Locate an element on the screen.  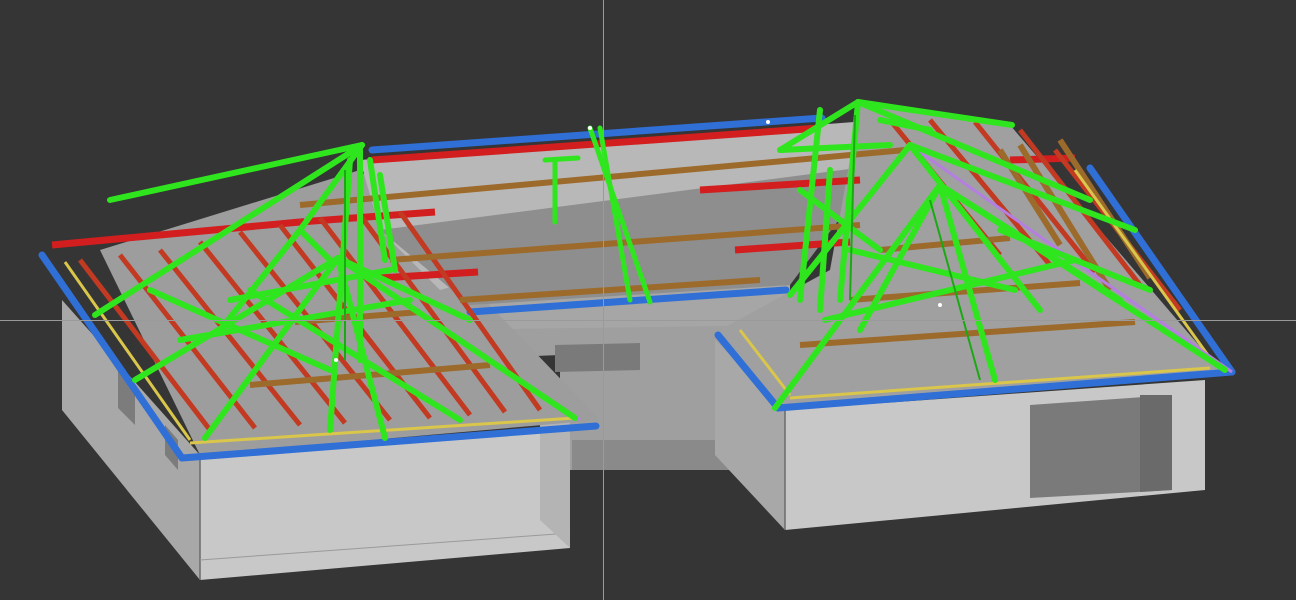
crosshair-horizontal is located at coordinates (648, 320).